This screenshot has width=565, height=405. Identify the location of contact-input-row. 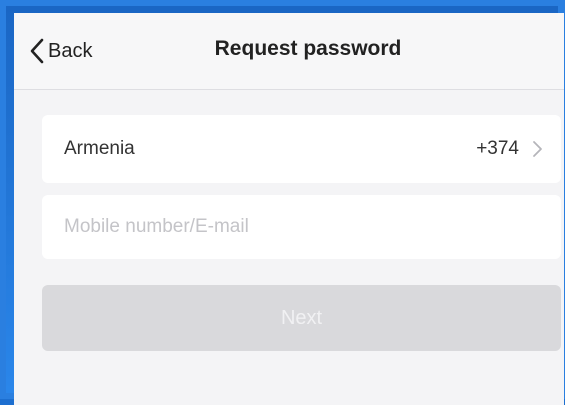
(301, 227).